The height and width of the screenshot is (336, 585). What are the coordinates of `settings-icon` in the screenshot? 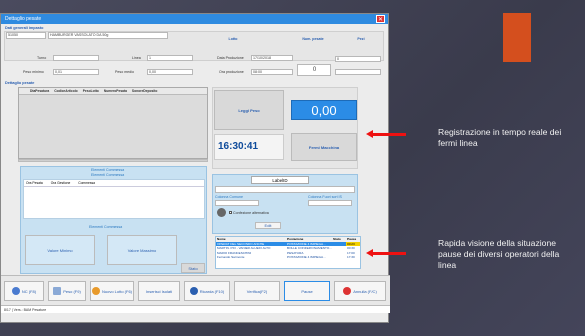 It's located at (221, 212).